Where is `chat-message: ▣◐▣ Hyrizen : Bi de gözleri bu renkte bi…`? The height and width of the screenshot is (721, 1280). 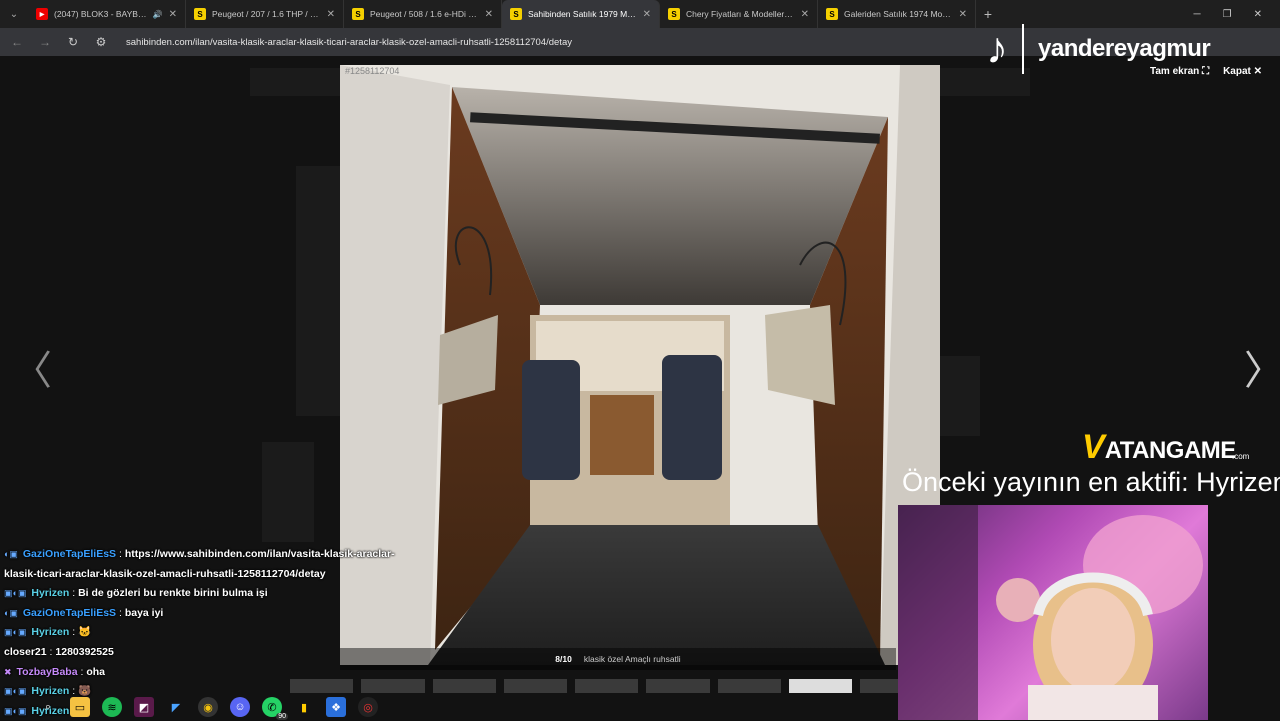 chat-message: ▣◐▣ Hyrizen : Bi de gözleri bu renkte bi… is located at coordinates (136, 593).